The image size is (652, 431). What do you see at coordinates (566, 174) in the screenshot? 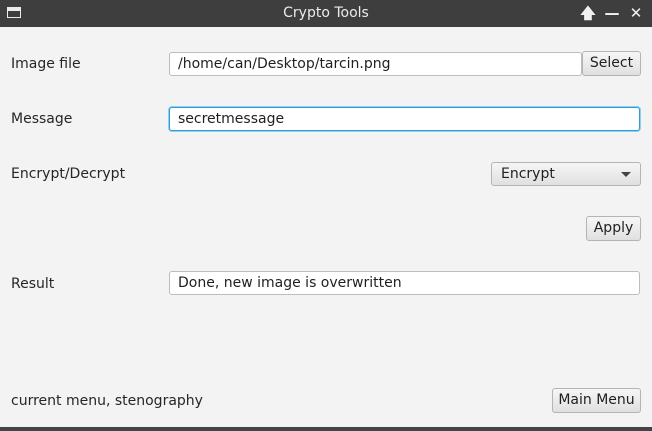
I see `encrypt-decrypt-select: Encrypt` at bounding box center [566, 174].